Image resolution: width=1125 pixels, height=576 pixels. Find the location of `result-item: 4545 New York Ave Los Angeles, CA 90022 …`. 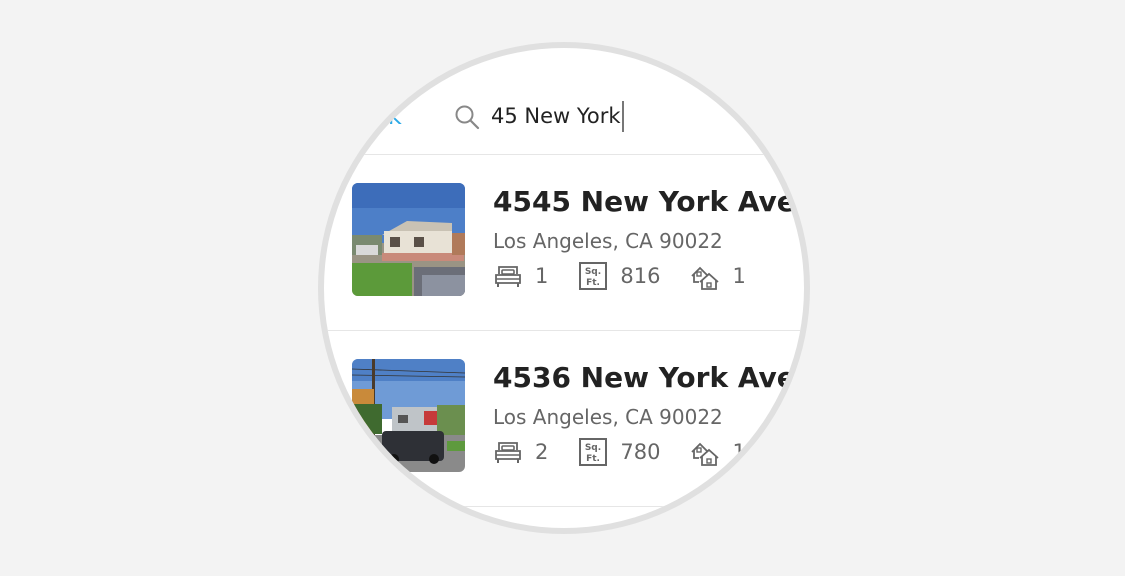

result-item: 4545 New York Ave Los Angeles, CA 90022 … is located at coordinates (564, 243).